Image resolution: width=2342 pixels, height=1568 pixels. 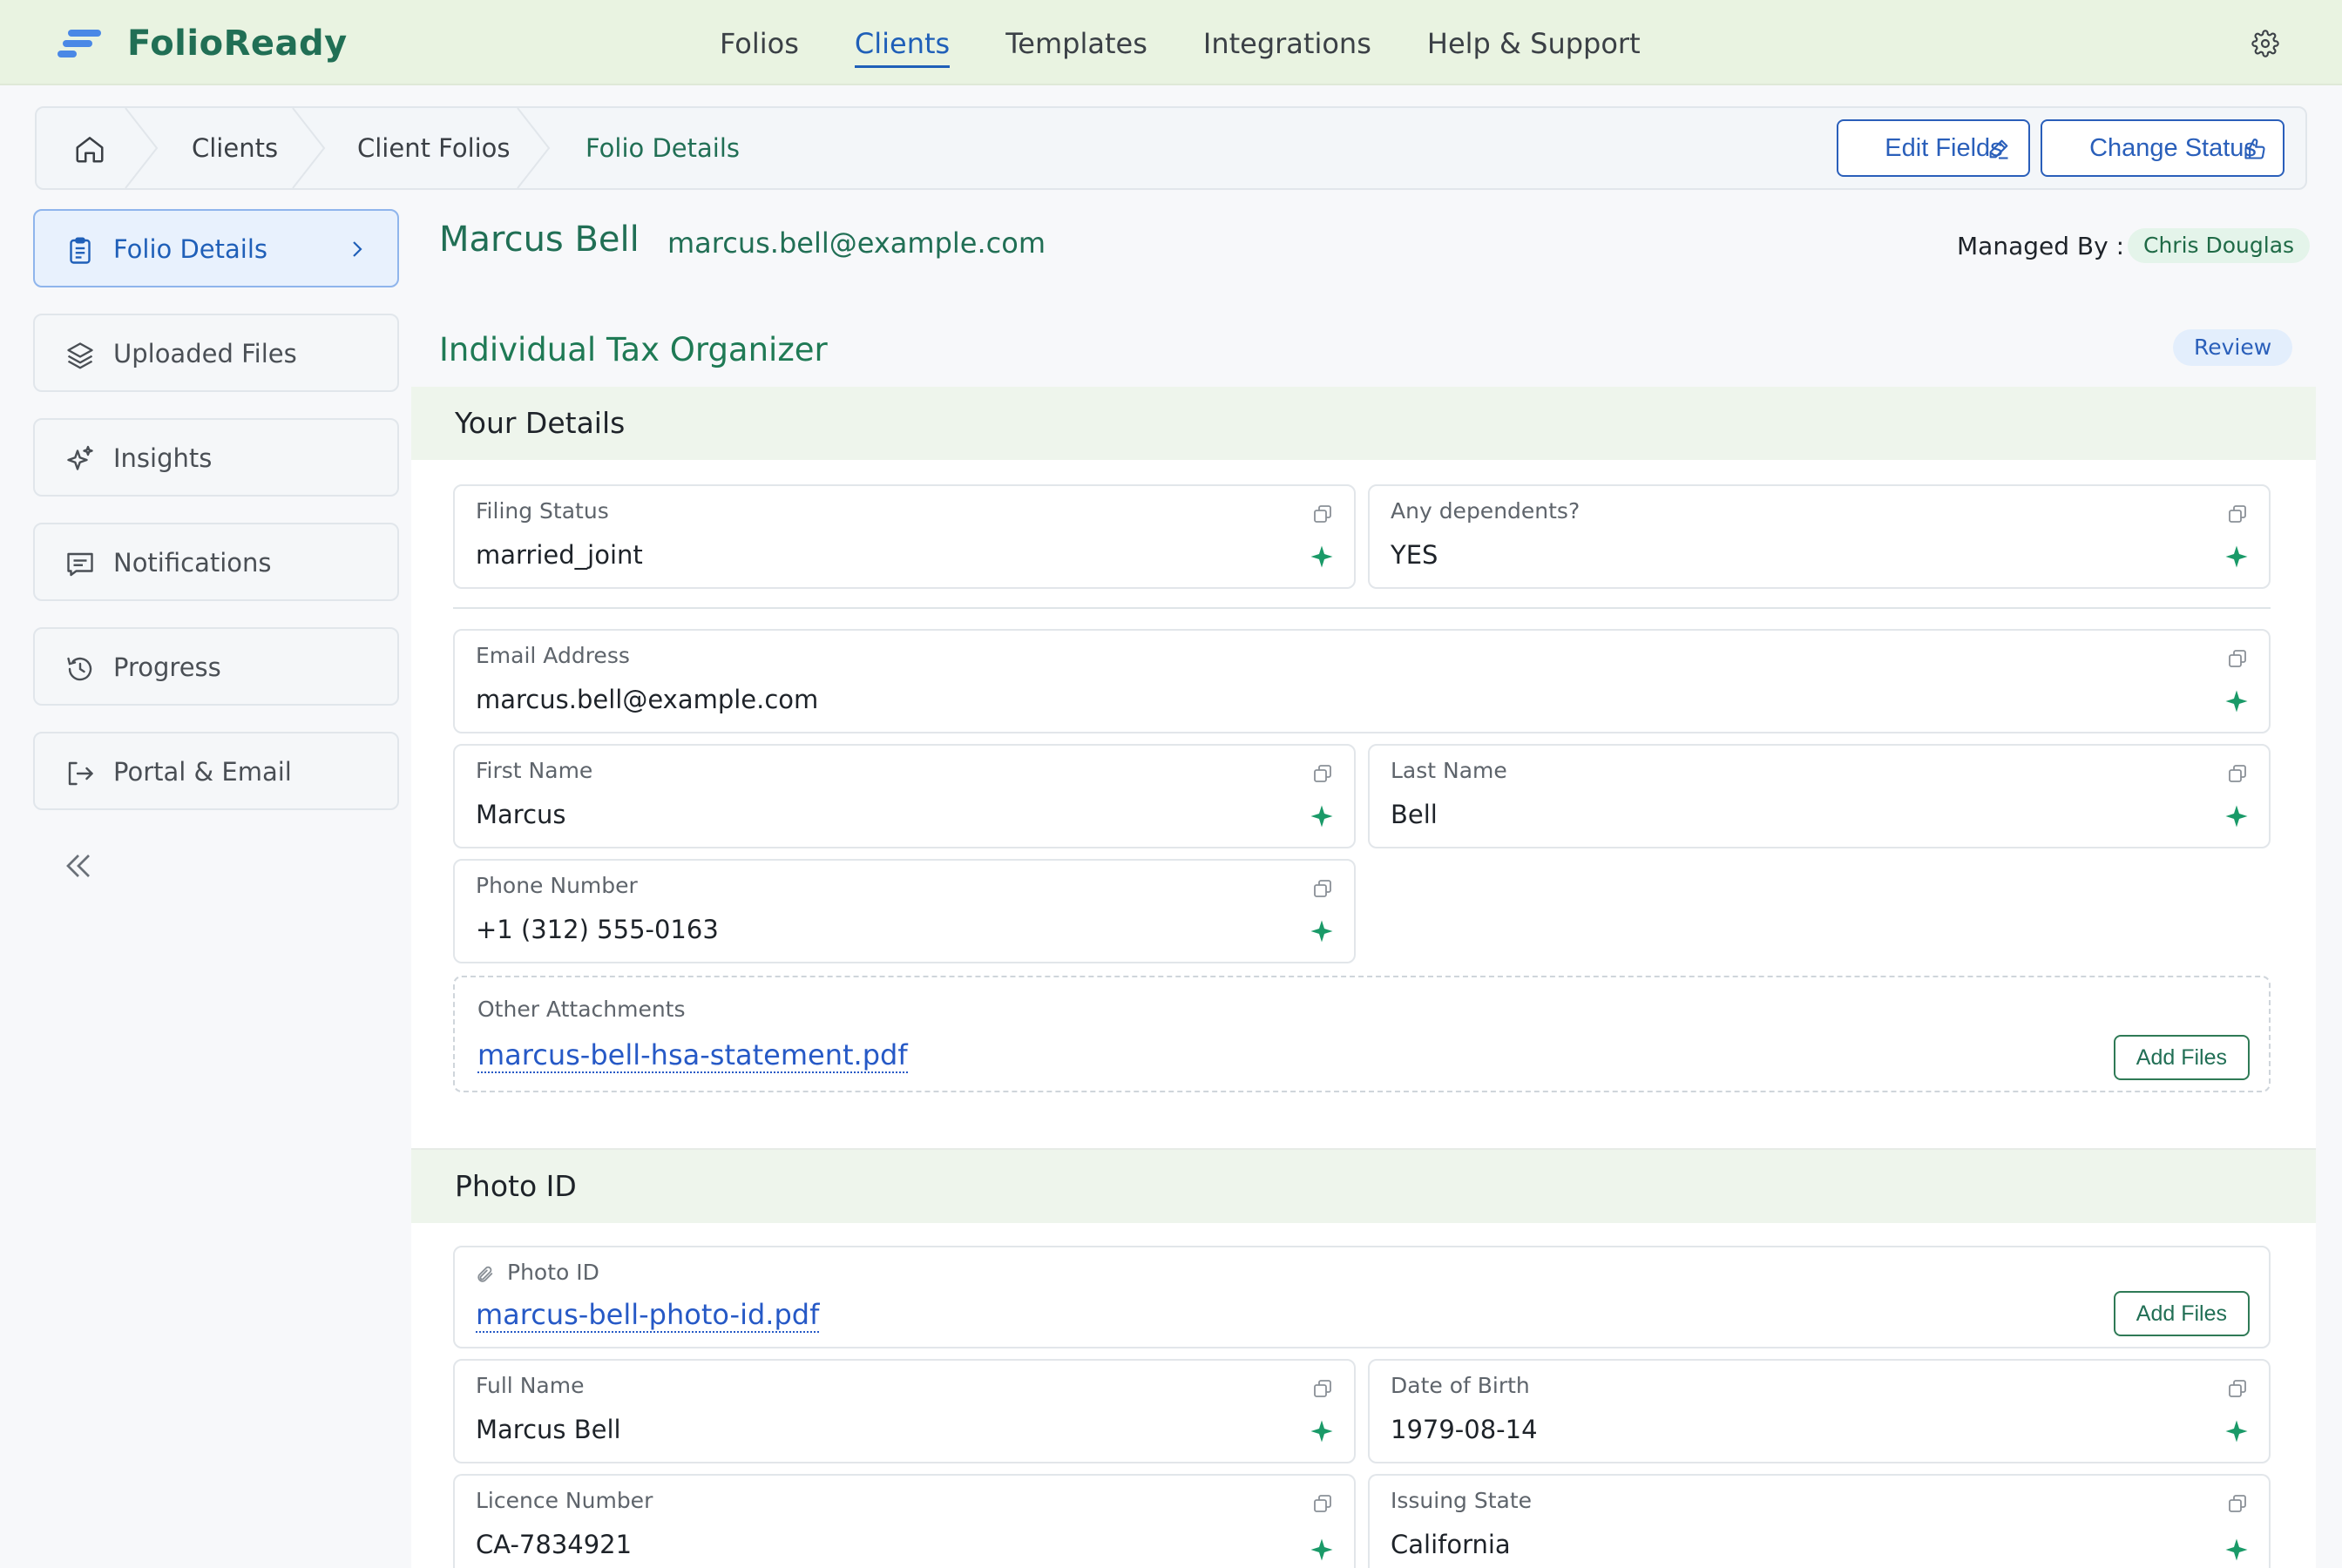 What do you see at coordinates (540, 423) in the screenshot?
I see `section-title: Your Details` at bounding box center [540, 423].